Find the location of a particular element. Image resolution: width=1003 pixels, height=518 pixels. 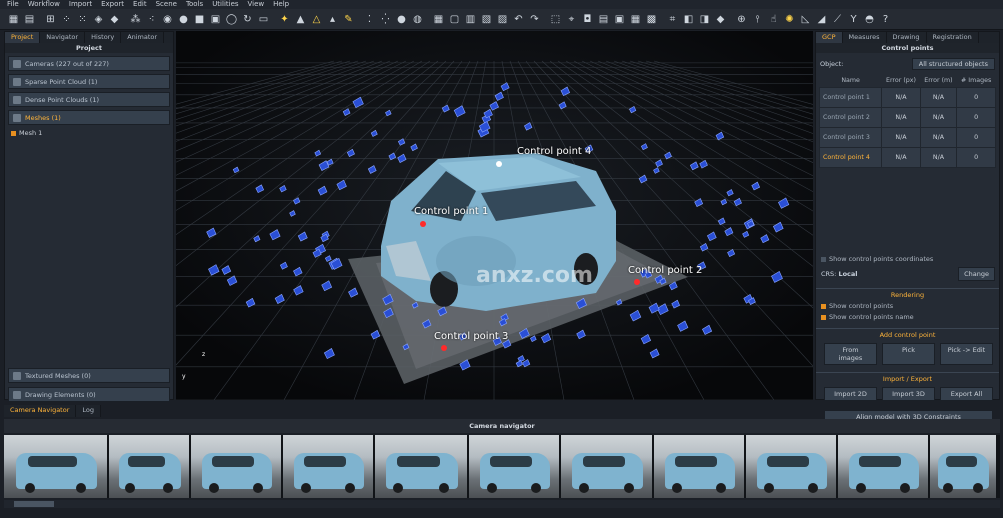

box-icon: ▭ is located at coordinates (263, 19).